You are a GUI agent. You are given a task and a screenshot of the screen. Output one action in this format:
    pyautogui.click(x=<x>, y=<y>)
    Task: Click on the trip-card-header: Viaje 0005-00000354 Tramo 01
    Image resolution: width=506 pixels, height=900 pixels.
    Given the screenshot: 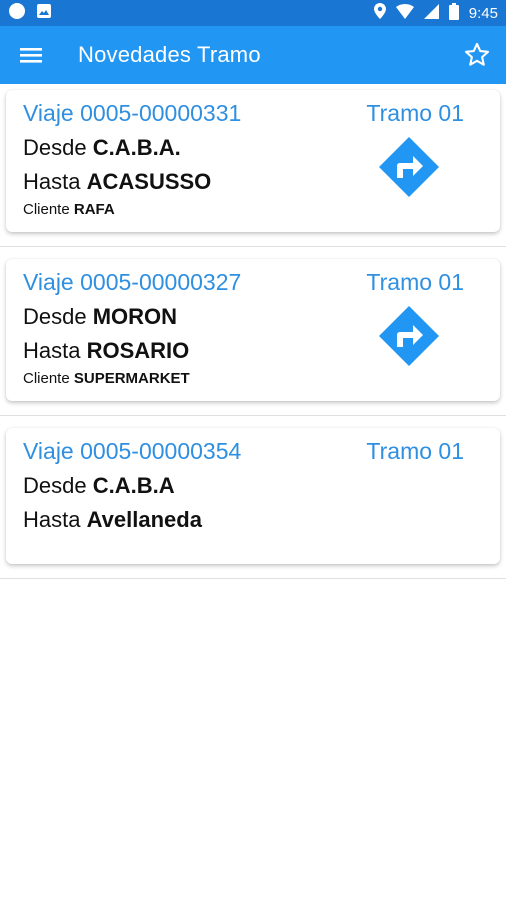 What is the action you would take?
    pyautogui.click(x=253, y=451)
    